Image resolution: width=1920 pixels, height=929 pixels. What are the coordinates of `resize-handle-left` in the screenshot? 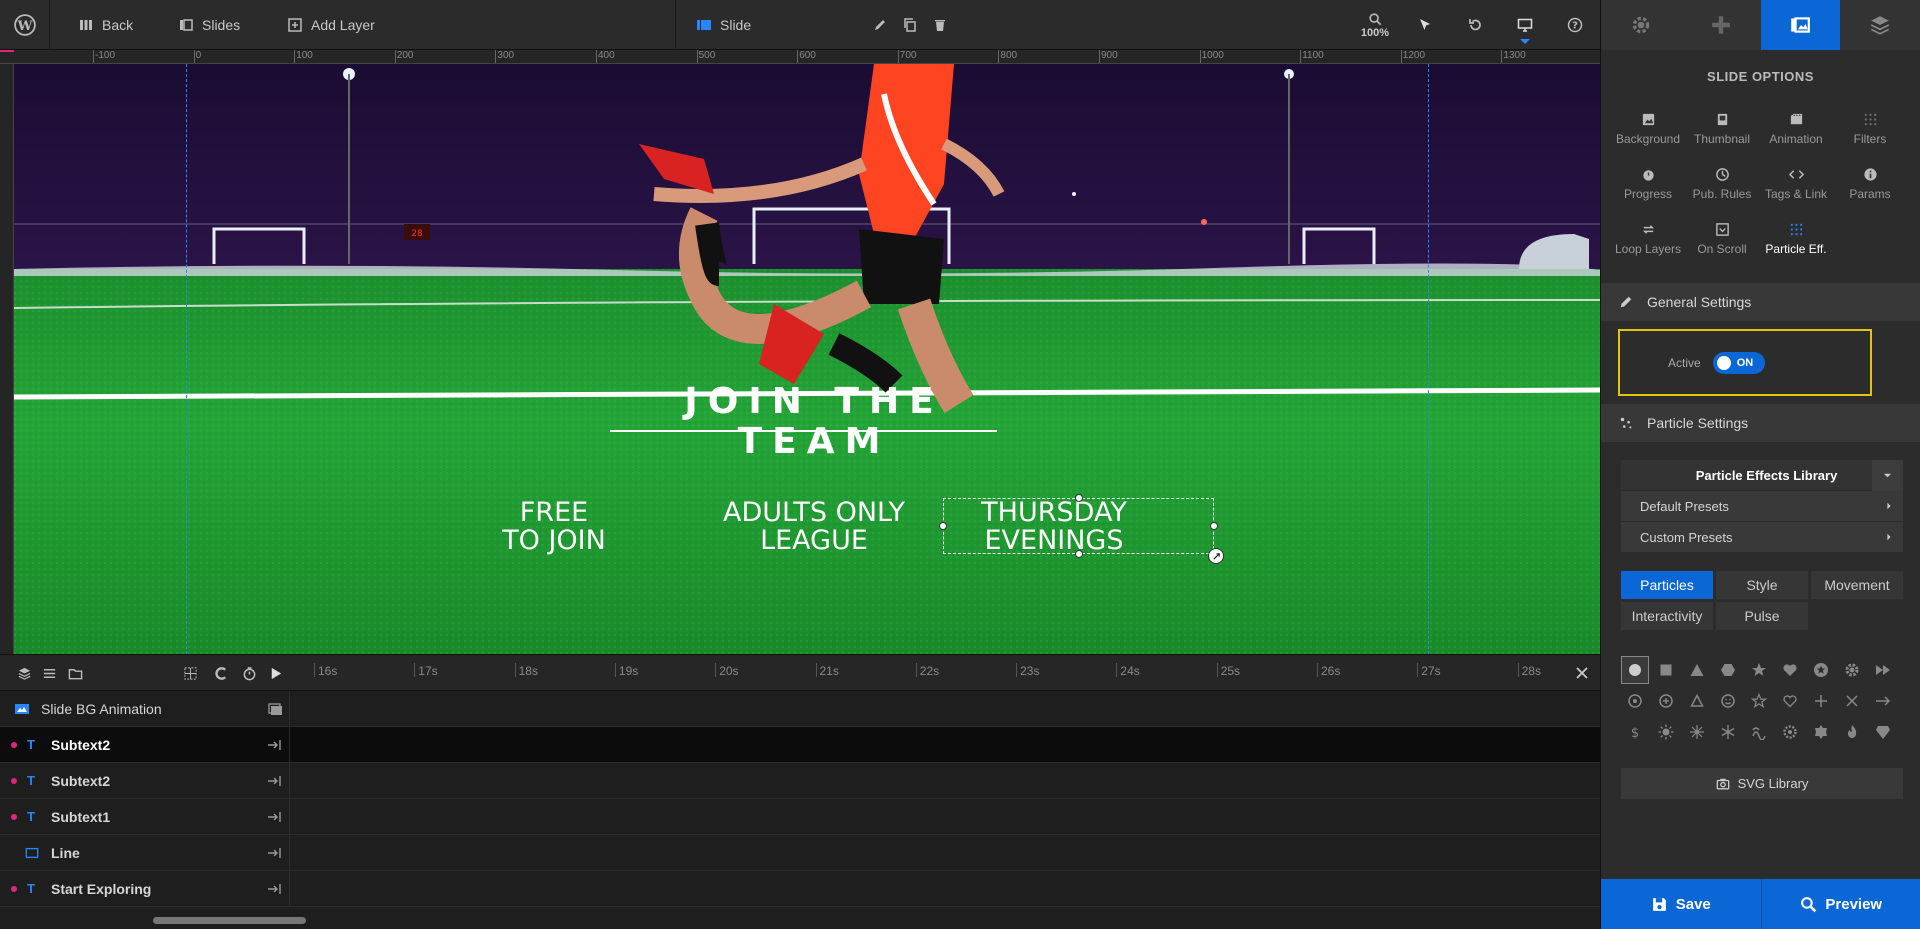 It's located at (943, 526).